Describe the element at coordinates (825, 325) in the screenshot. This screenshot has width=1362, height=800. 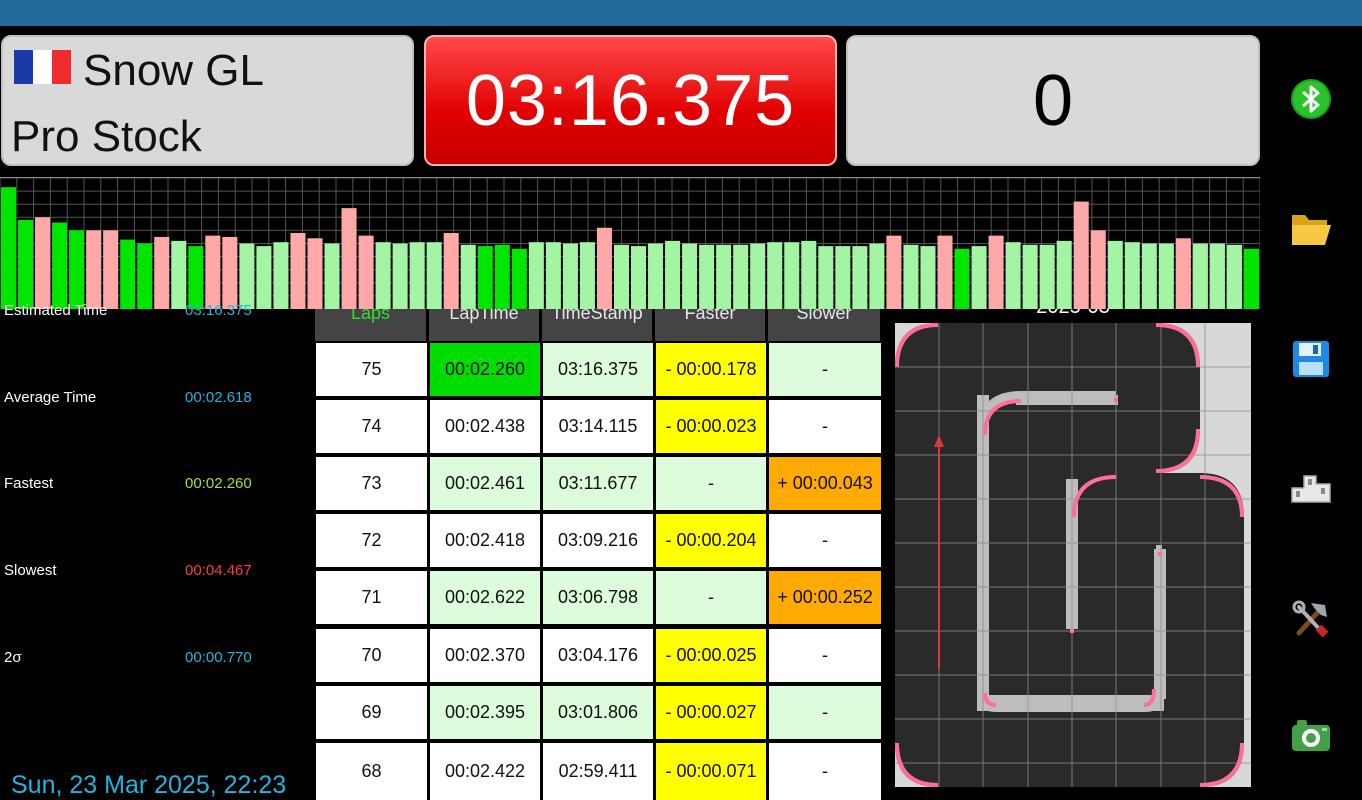
I see `column-header-slower: Slower` at that location.